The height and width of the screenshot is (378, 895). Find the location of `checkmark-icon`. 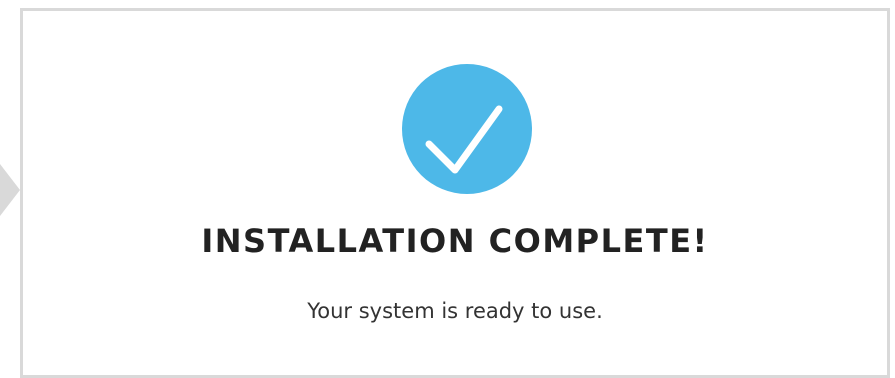

checkmark-icon is located at coordinates (464, 139).